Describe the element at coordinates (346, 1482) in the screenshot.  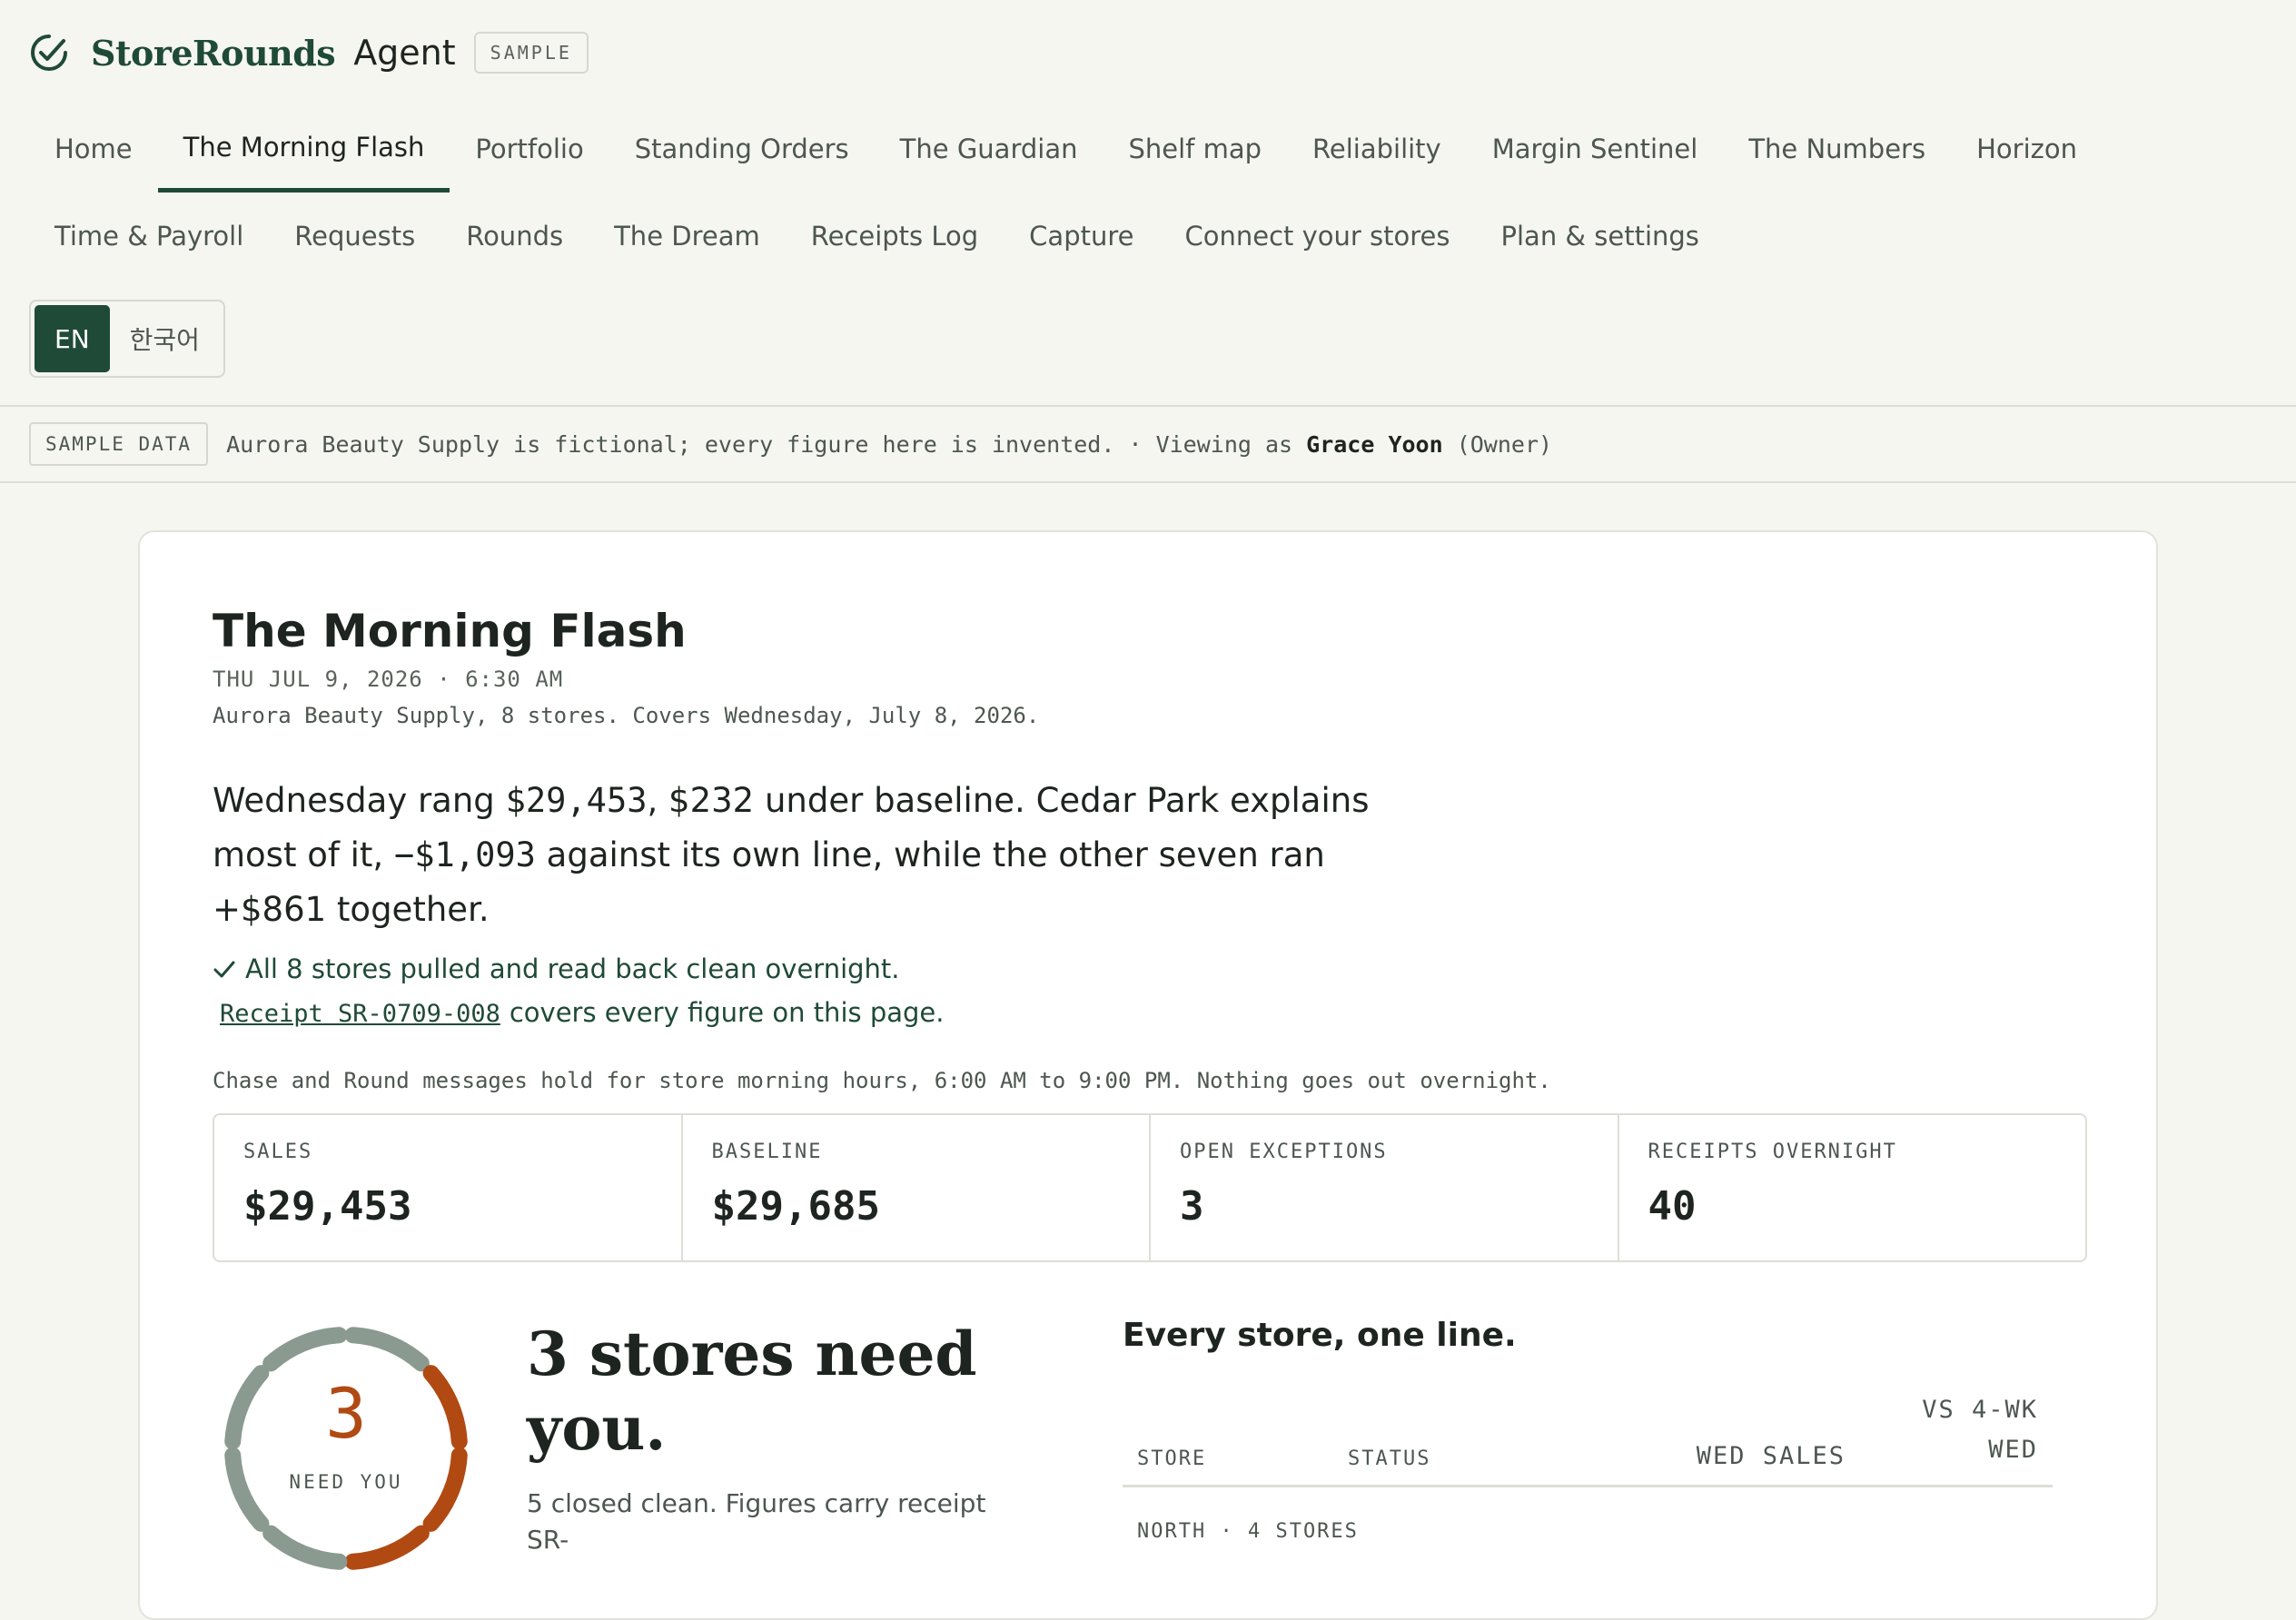
I see `need-you-label: NEED YOU` at that location.